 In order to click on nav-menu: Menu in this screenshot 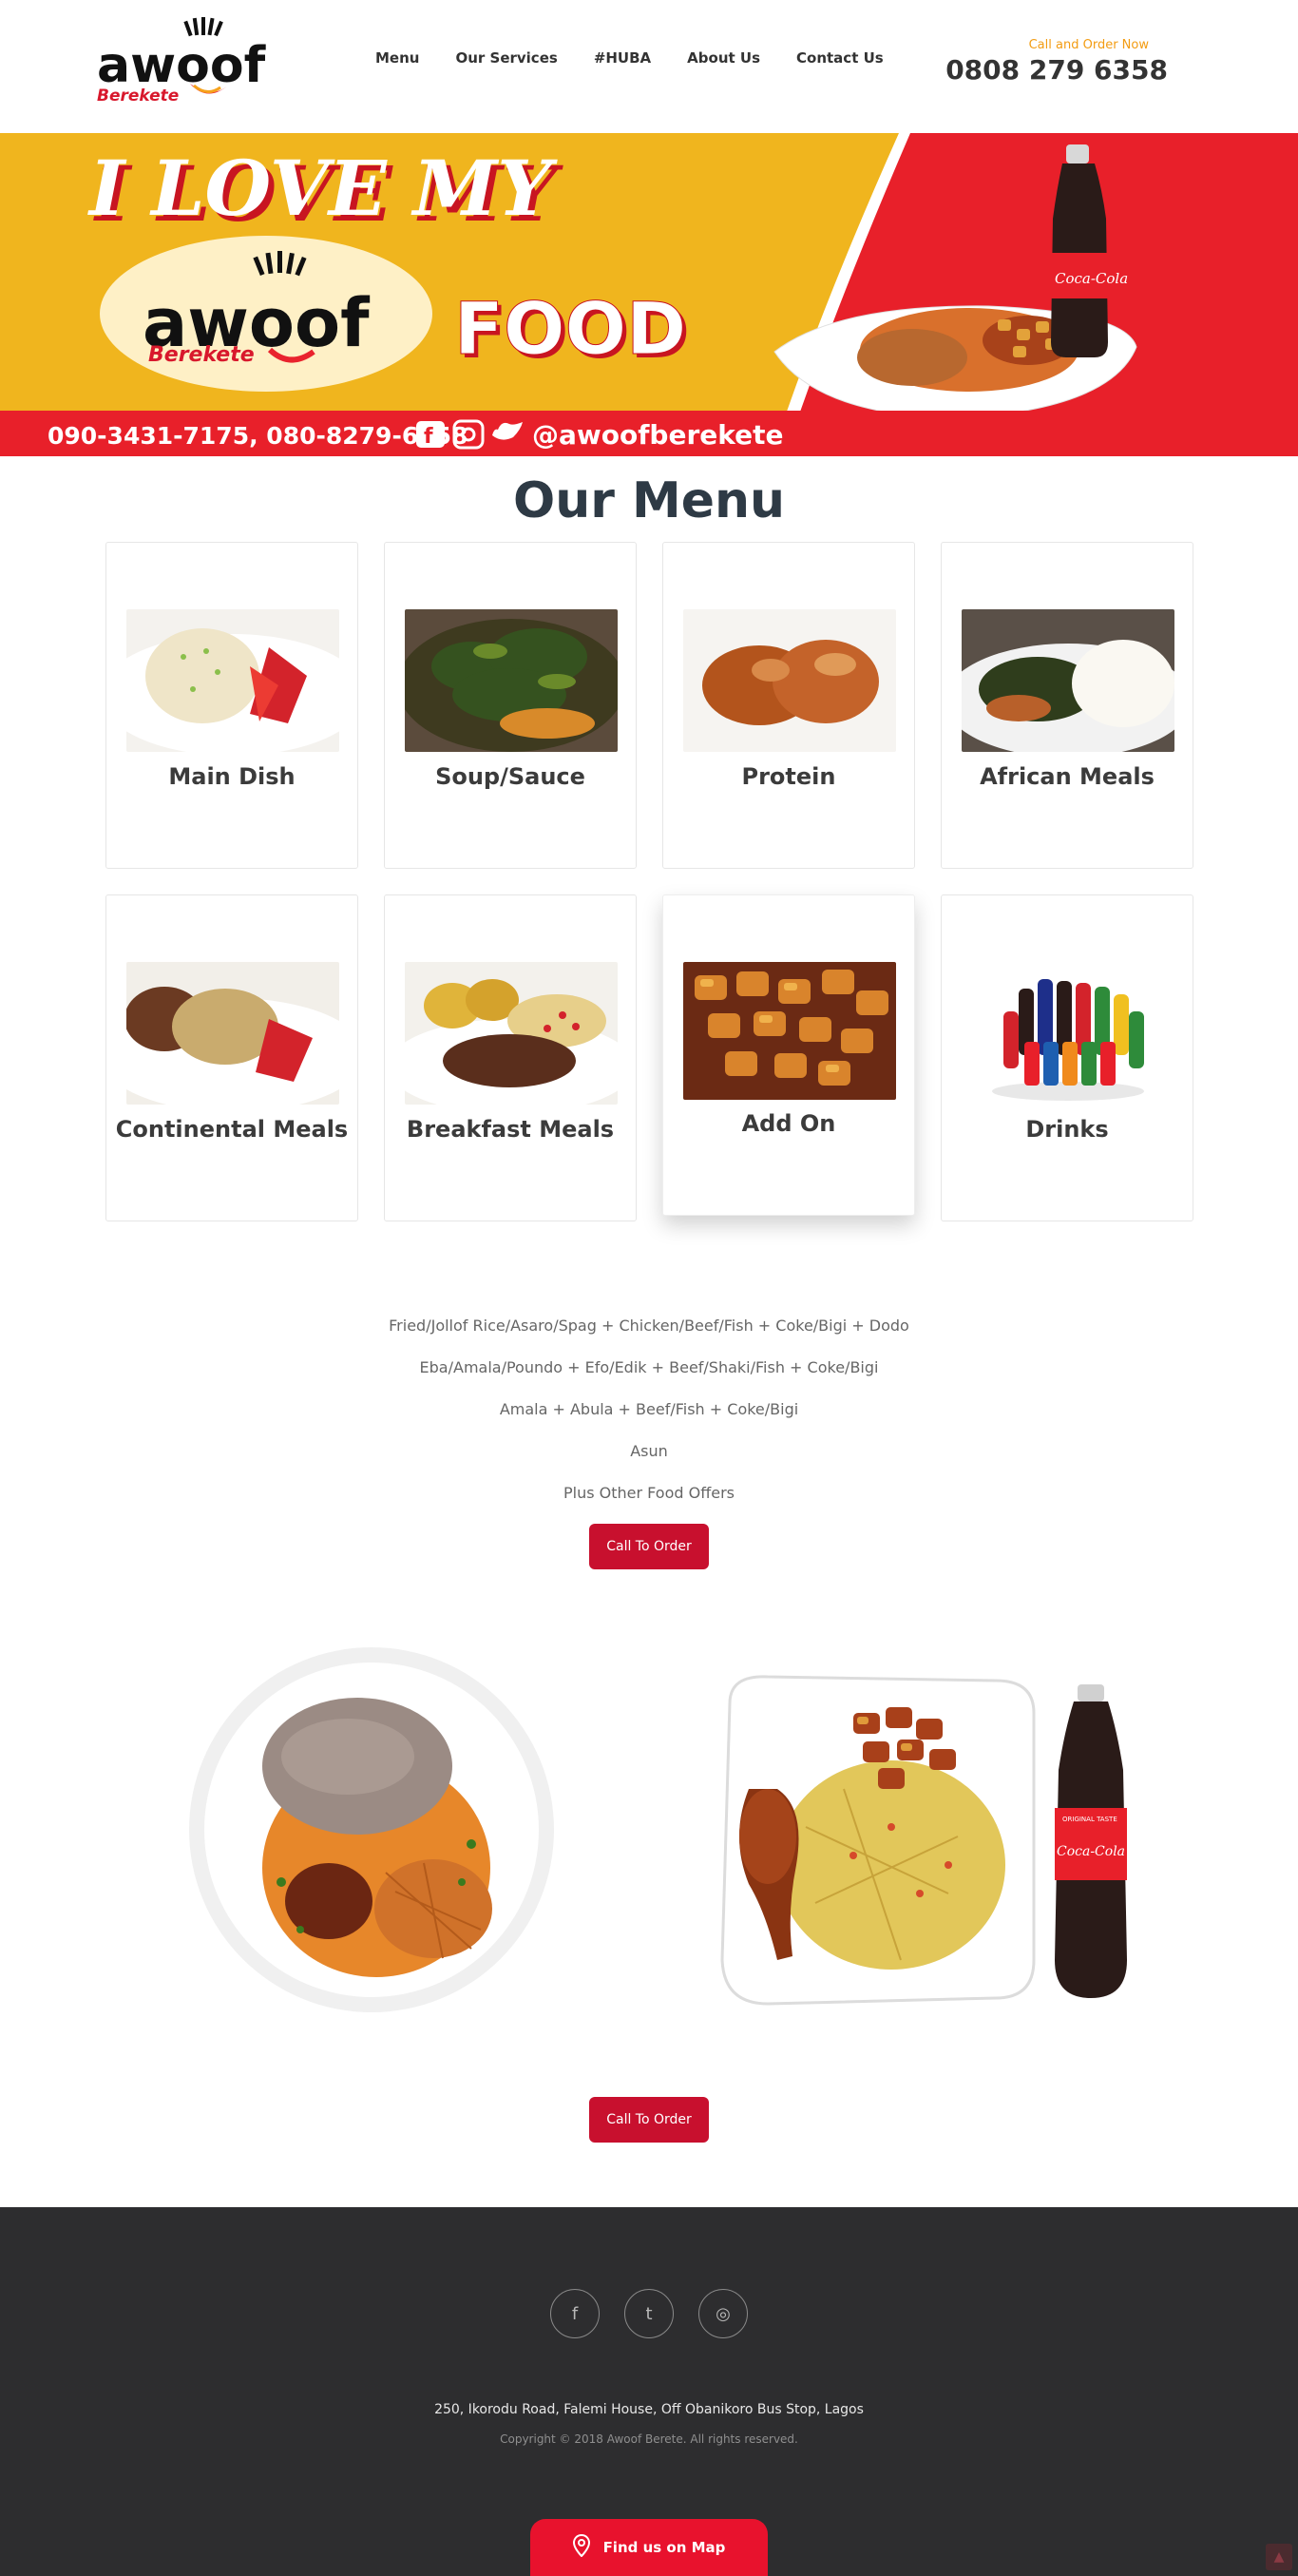, I will do `click(397, 58)`.